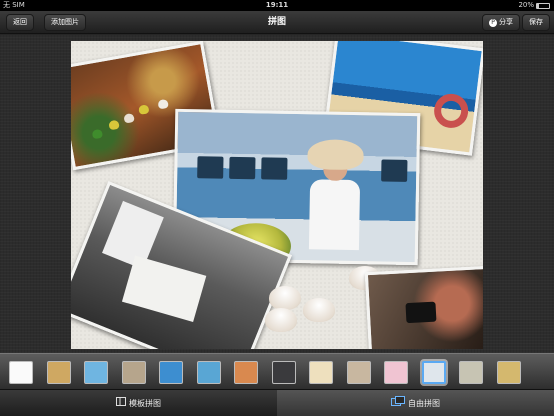 This screenshot has width=554, height=416. I want to click on background-swatch-white, so click(21, 372).